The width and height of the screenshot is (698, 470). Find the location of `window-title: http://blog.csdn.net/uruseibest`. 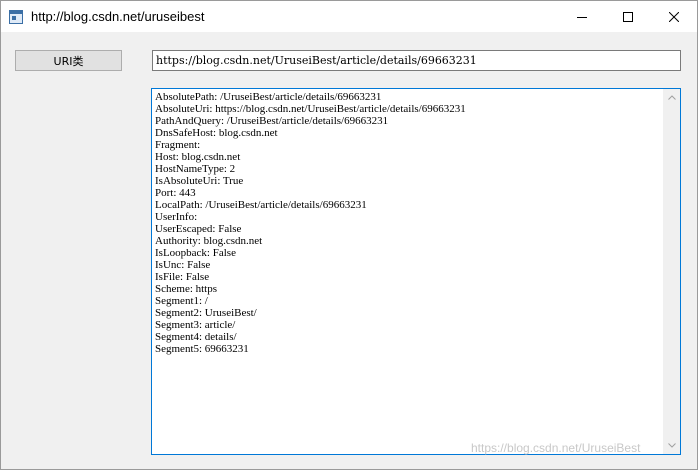

window-title: http://blog.csdn.net/uruseibest is located at coordinates (118, 16).